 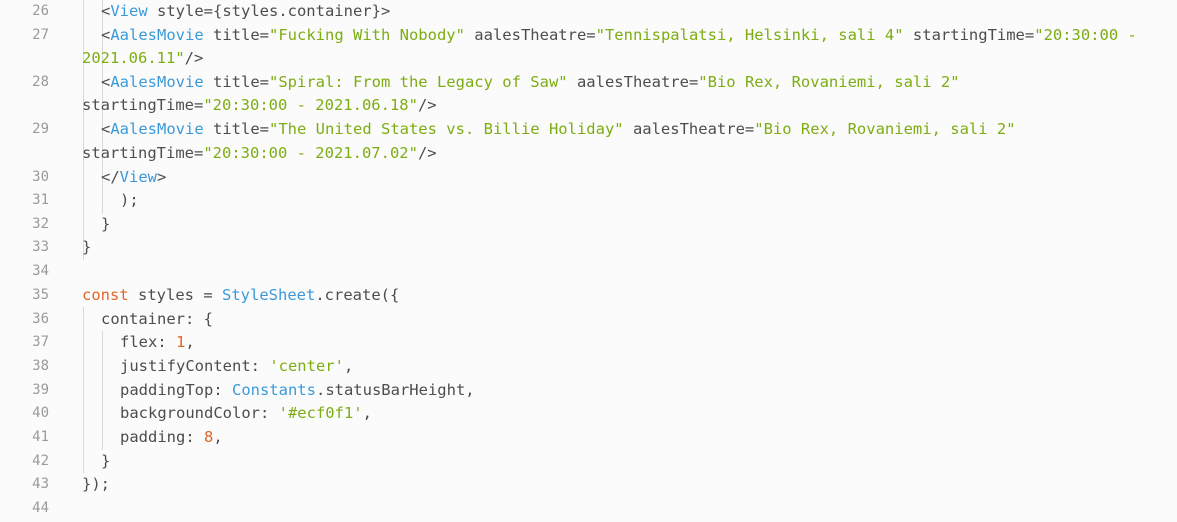 I want to click on token: >, so click(x=162, y=176).